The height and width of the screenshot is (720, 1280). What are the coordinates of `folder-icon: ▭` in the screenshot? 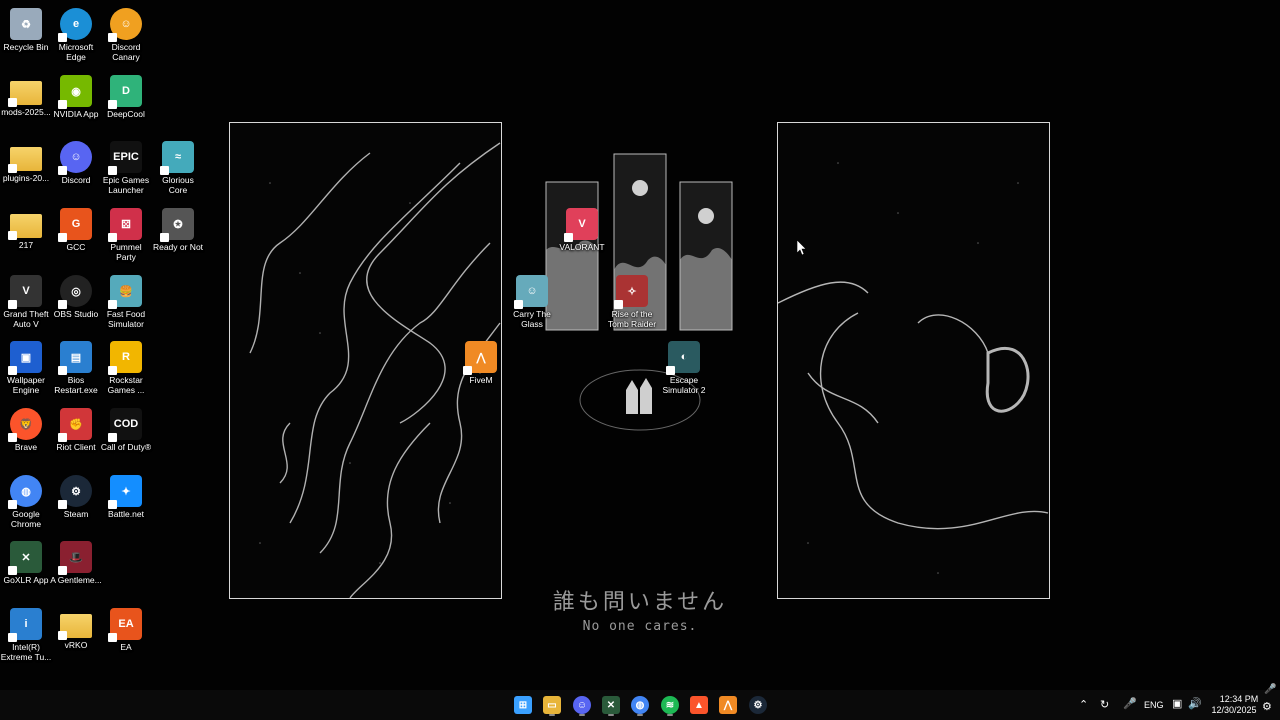 It's located at (552, 705).